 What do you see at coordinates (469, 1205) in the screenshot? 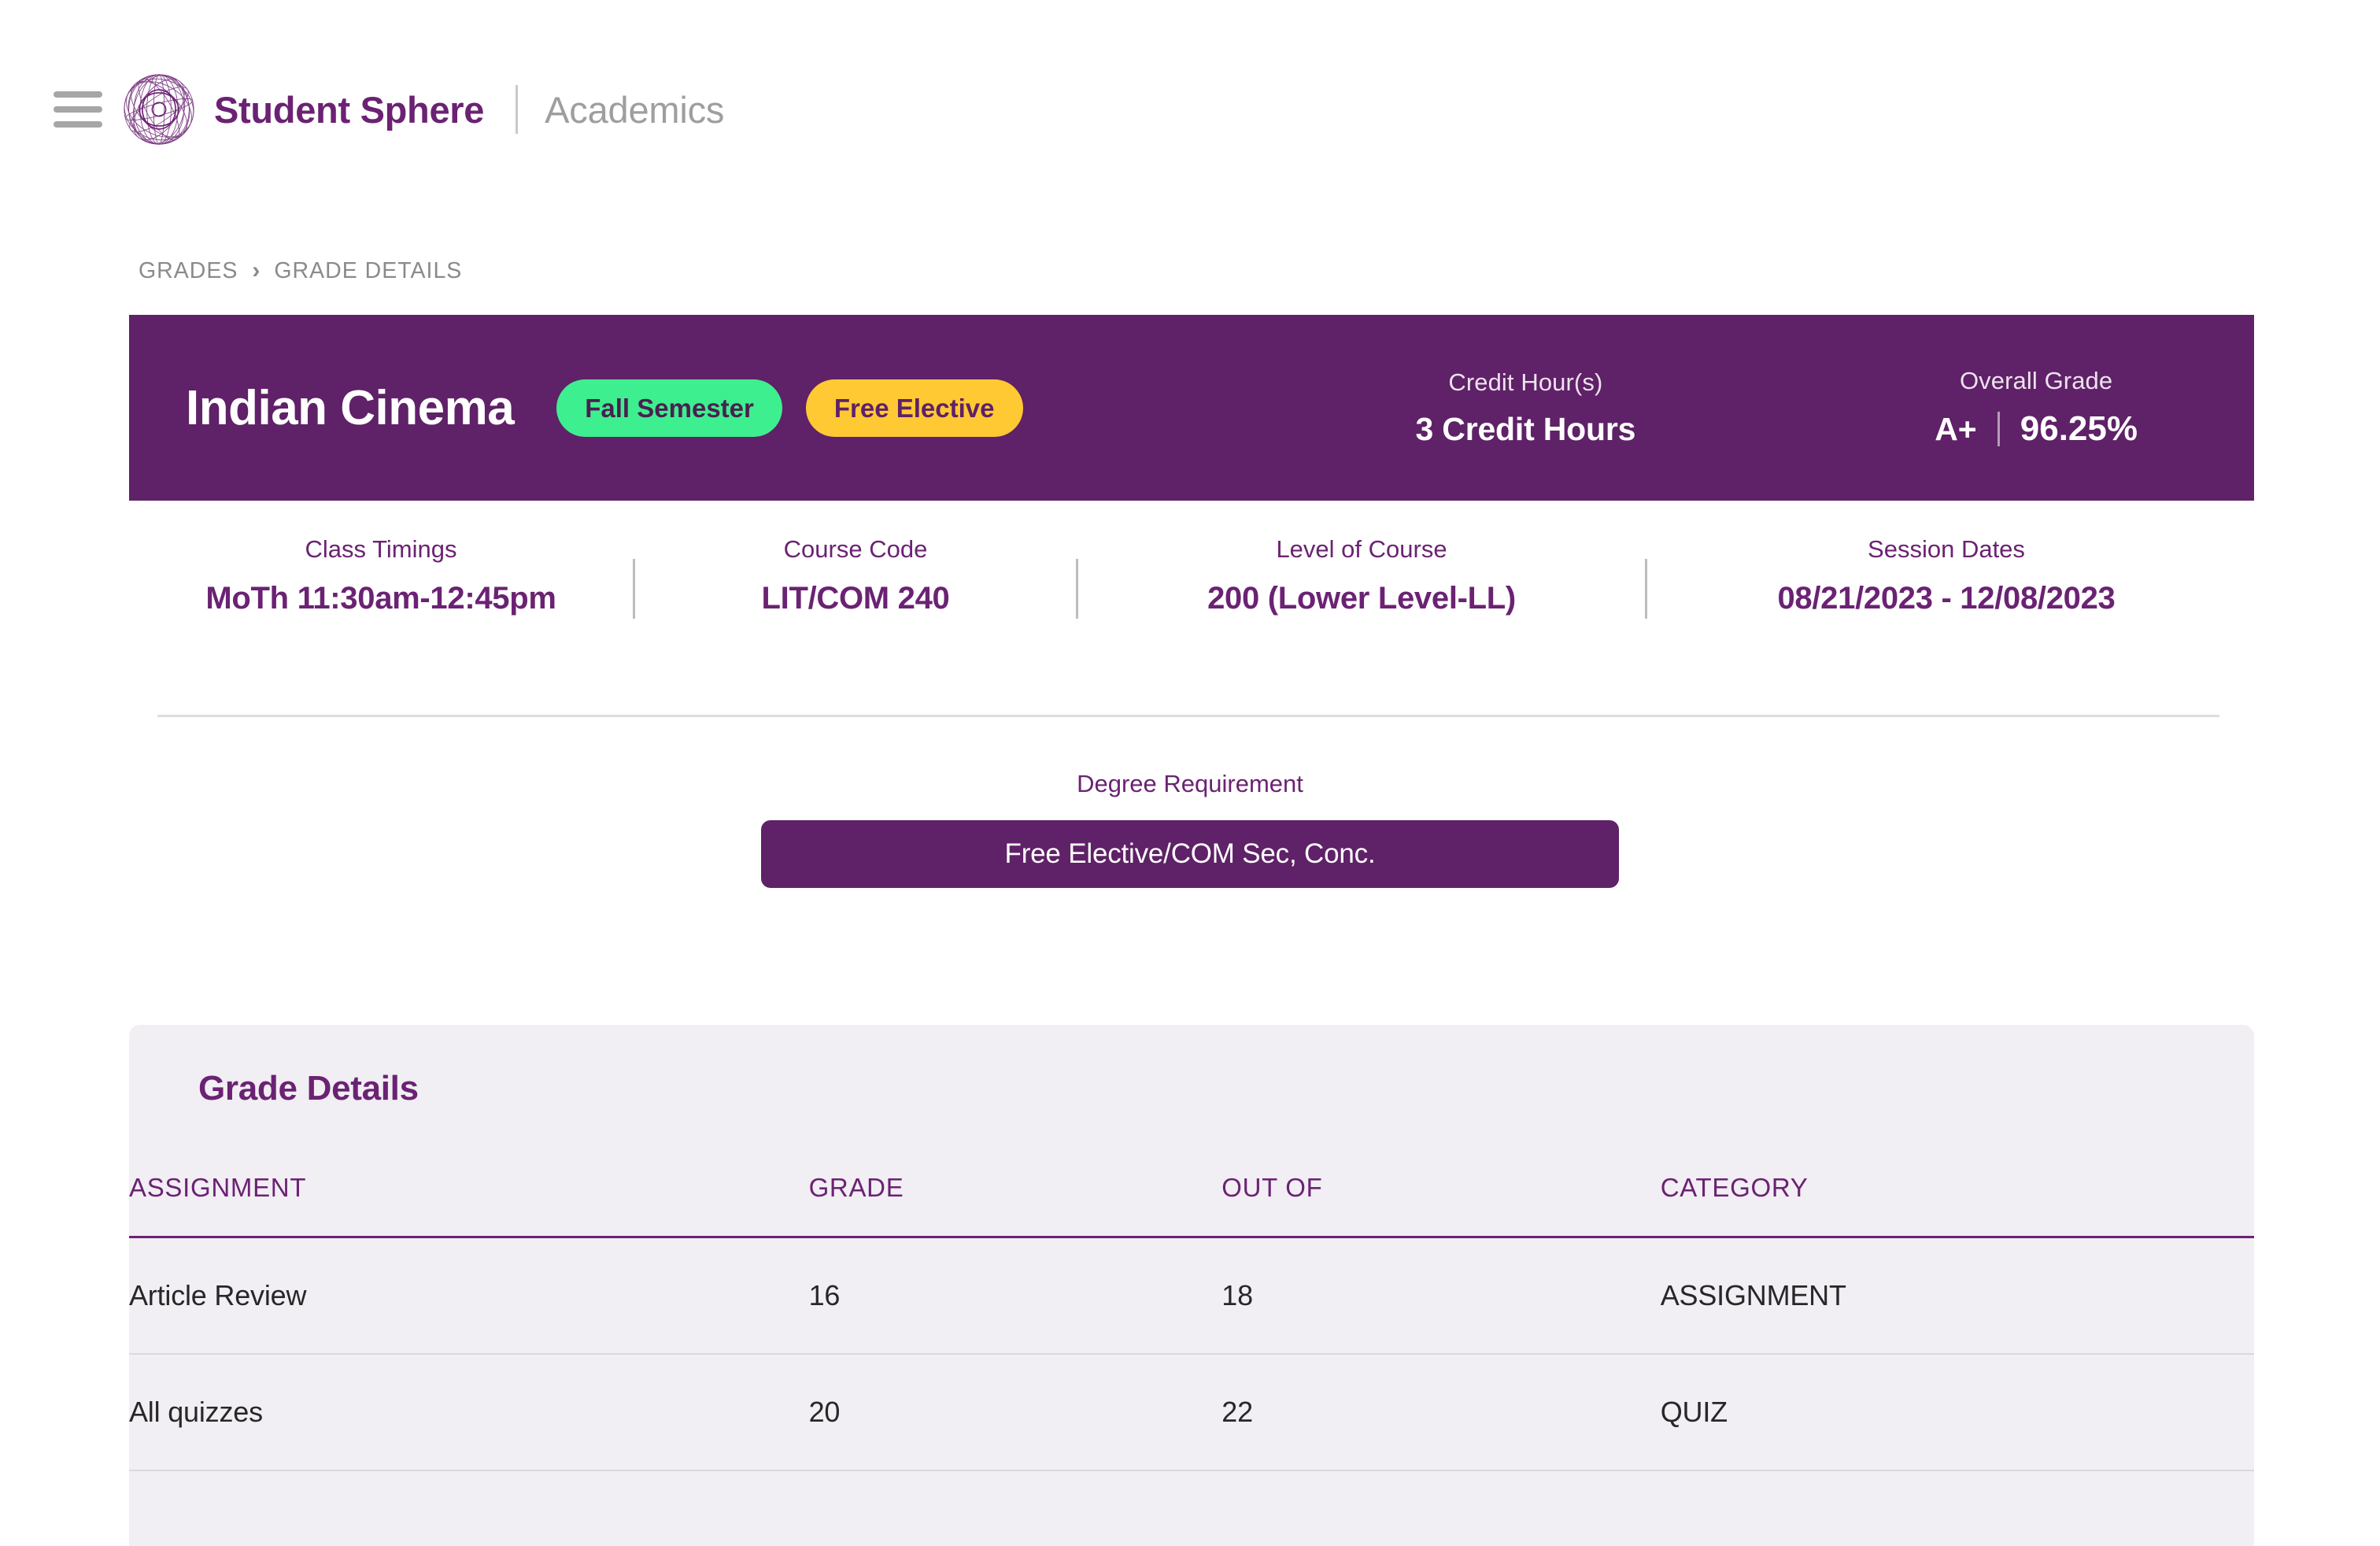
I see `column-header-assignment: ASSIGNMENT` at bounding box center [469, 1205].